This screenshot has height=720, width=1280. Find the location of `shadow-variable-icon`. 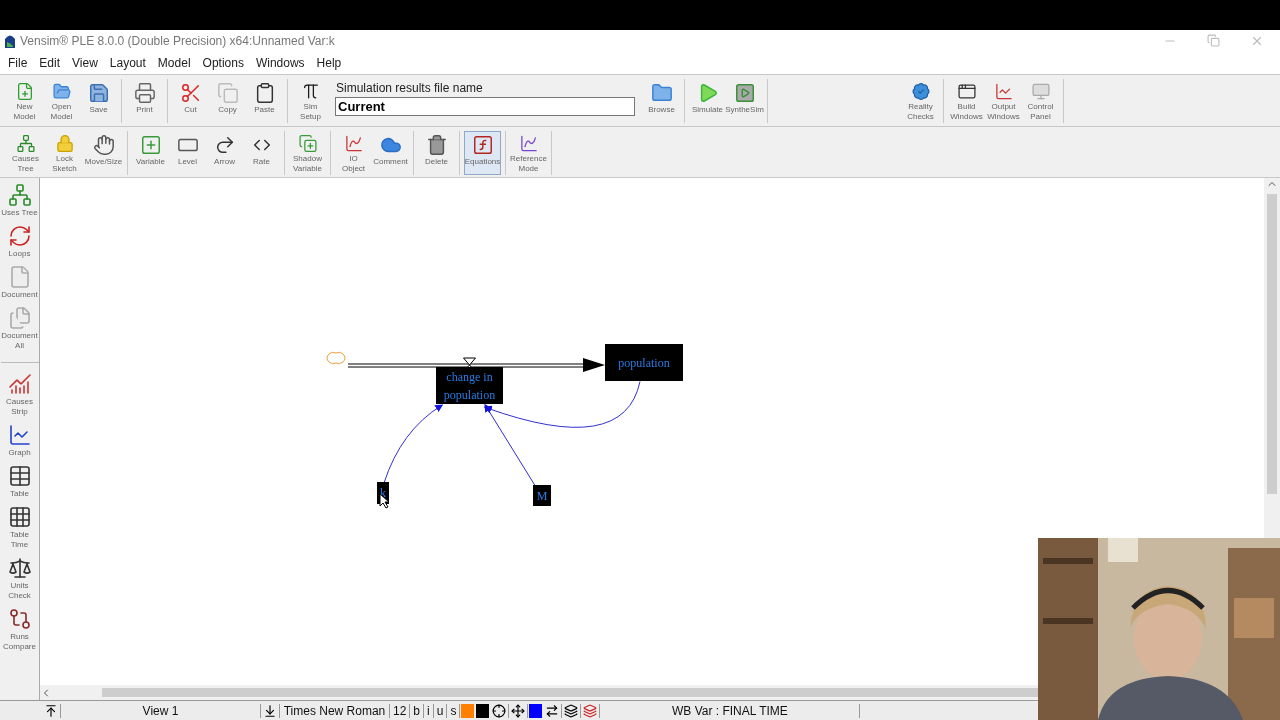

shadow-variable-icon is located at coordinates (307, 143).